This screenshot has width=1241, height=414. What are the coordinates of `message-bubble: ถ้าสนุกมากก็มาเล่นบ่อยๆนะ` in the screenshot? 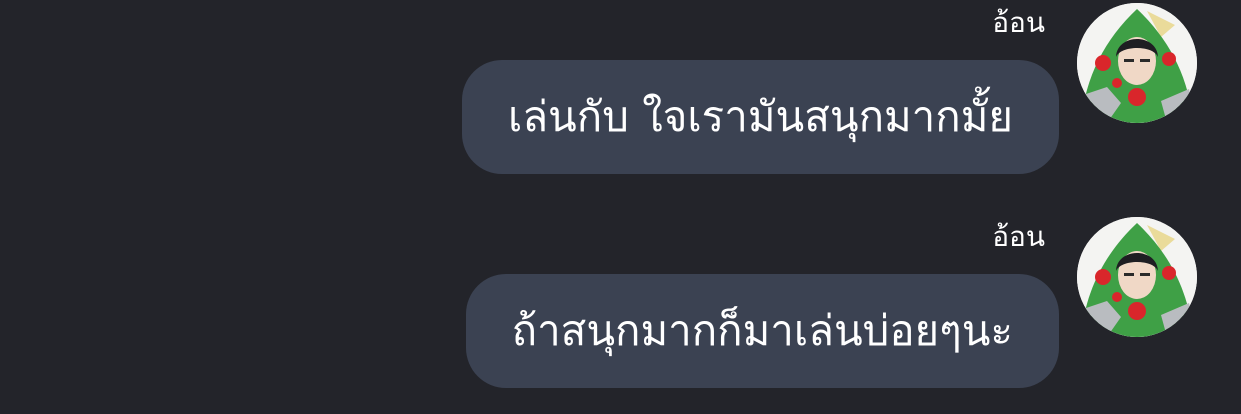 It's located at (762, 331).